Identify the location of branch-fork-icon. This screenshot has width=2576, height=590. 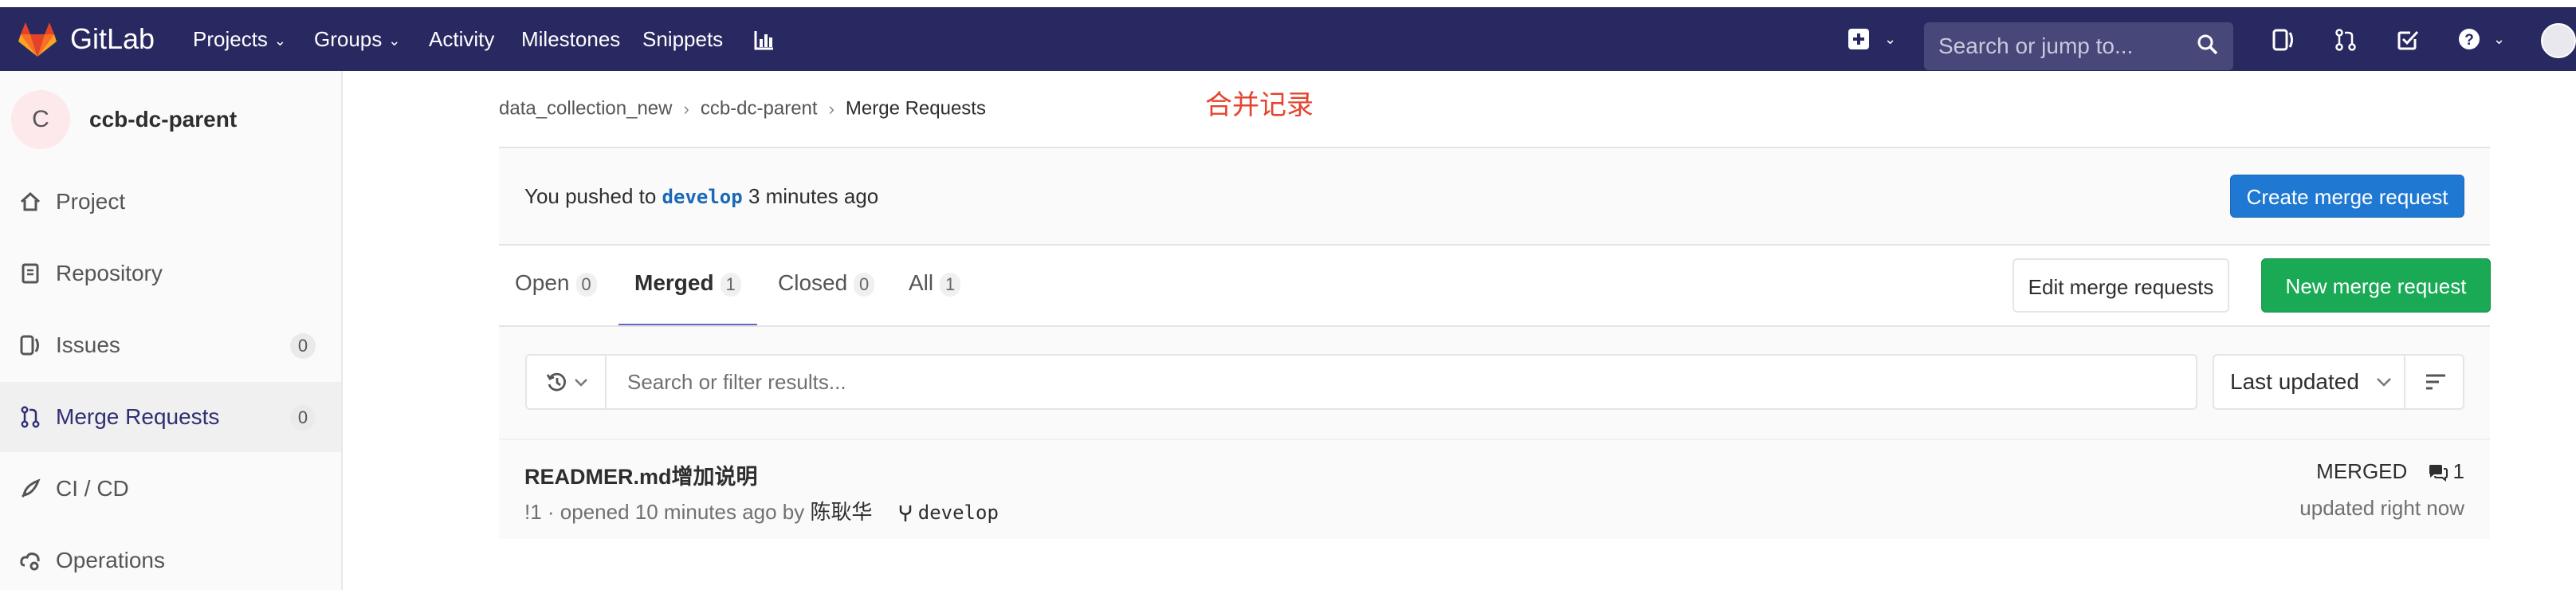
(905, 513).